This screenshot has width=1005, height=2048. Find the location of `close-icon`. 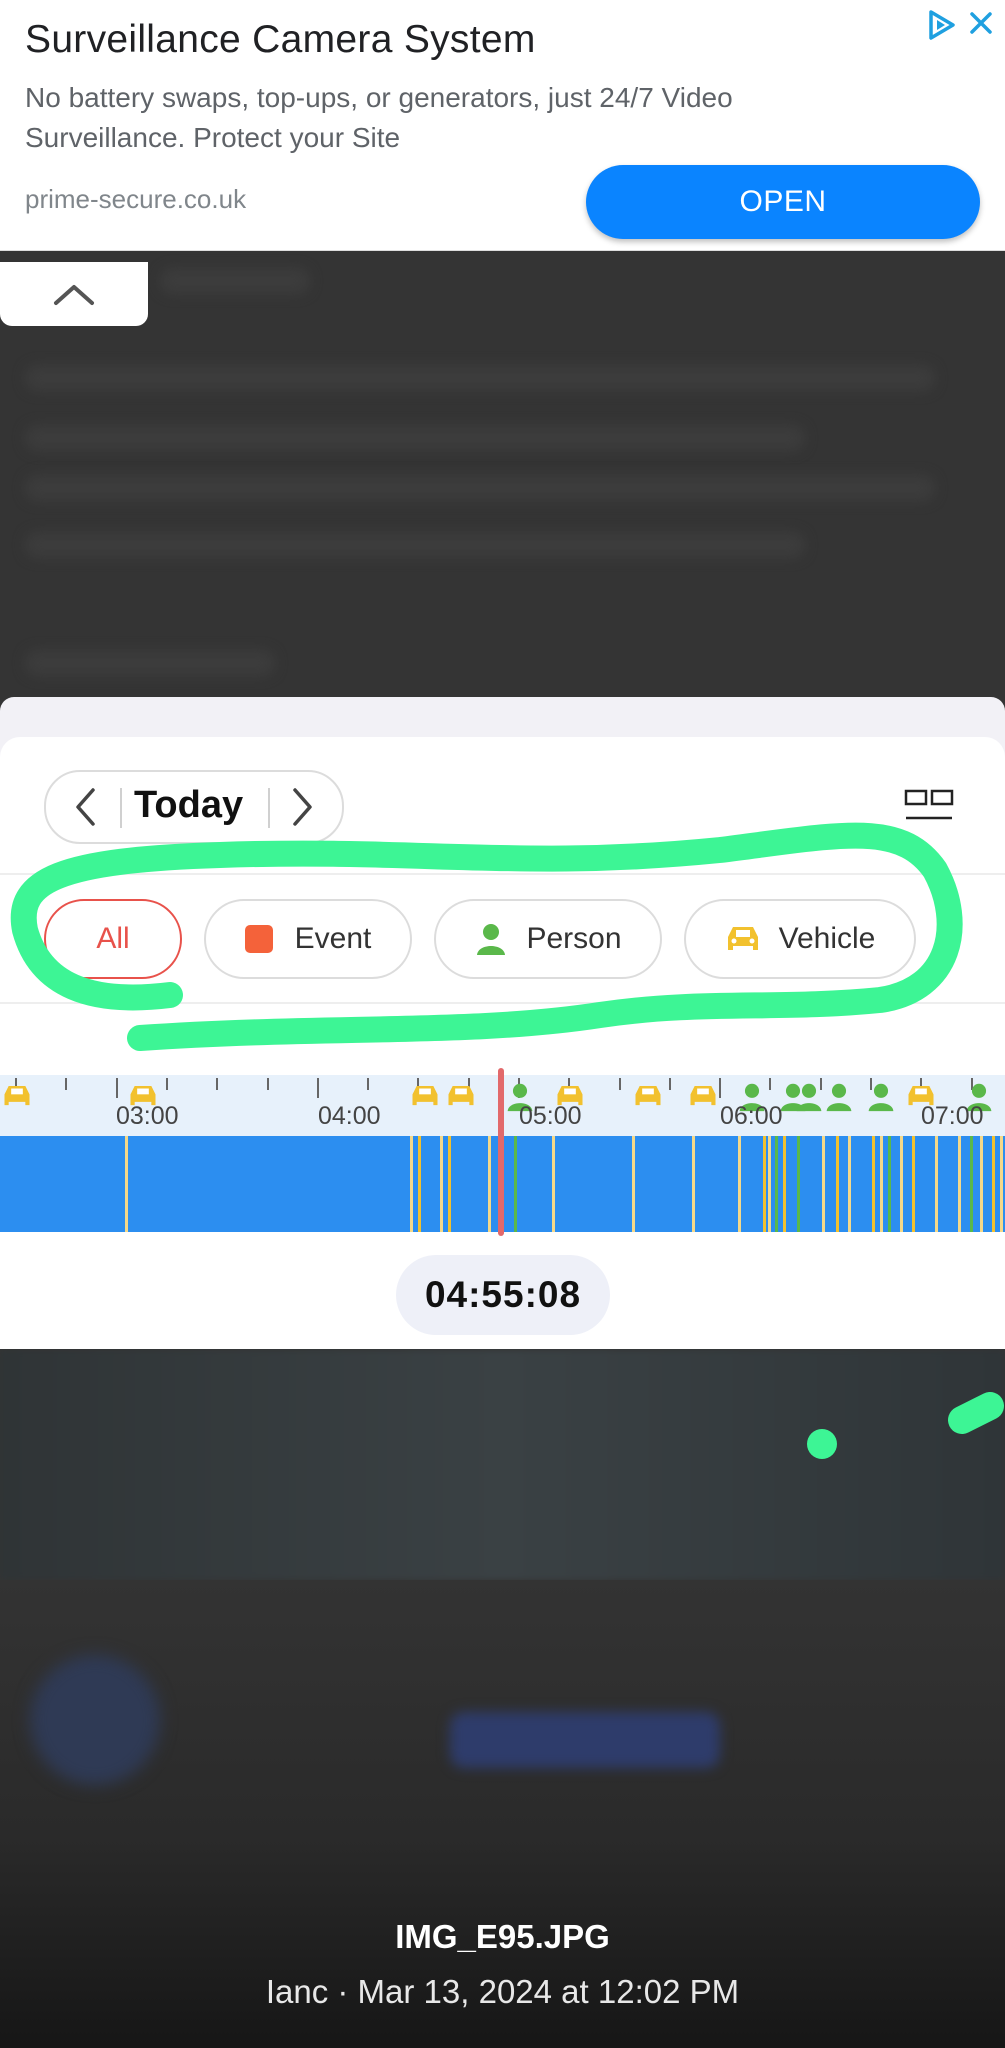

close-icon is located at coordinates (981, 23).